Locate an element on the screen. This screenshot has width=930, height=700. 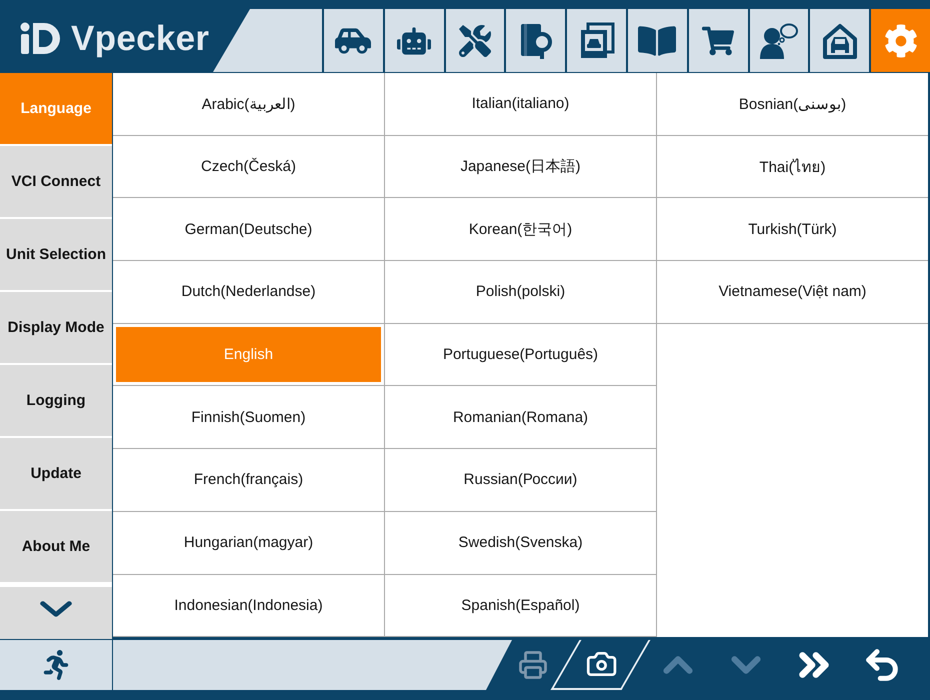
language-option: Thai(ไทย) is located at coordinates (792, 166).